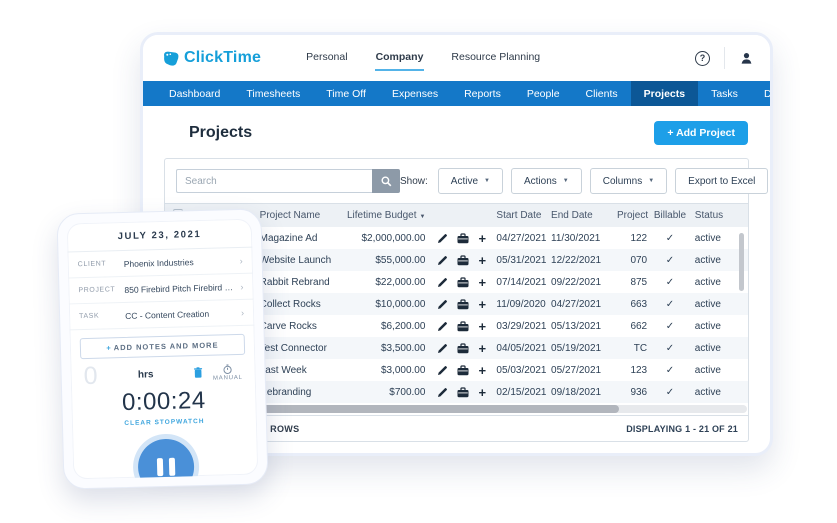  I want to click on top-nav-item-personal: Personal, so click(326, 58).